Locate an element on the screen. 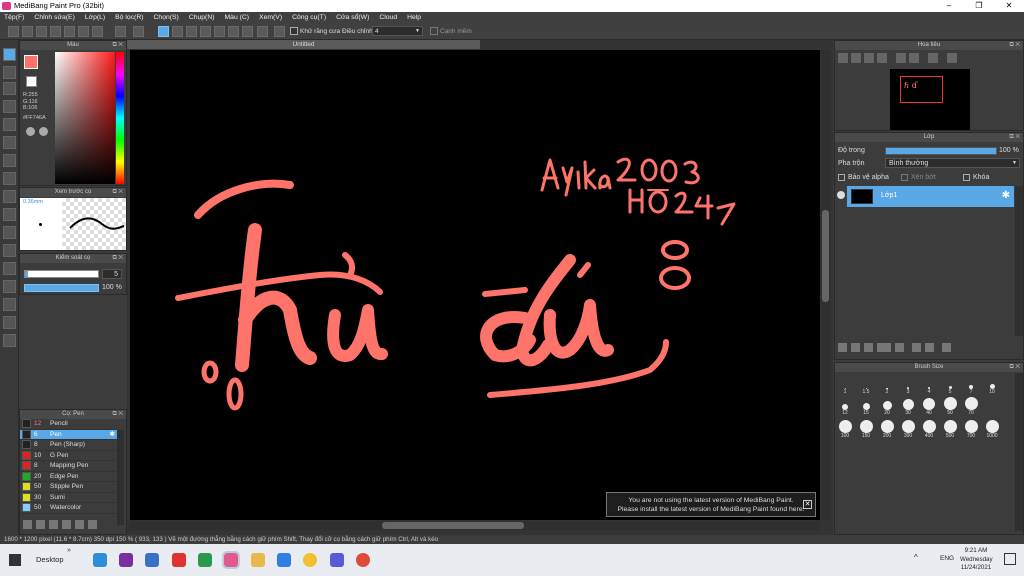 This screenshot has width=1024, height=576. layer-visibility-icon is located at coordinates (841, 195).